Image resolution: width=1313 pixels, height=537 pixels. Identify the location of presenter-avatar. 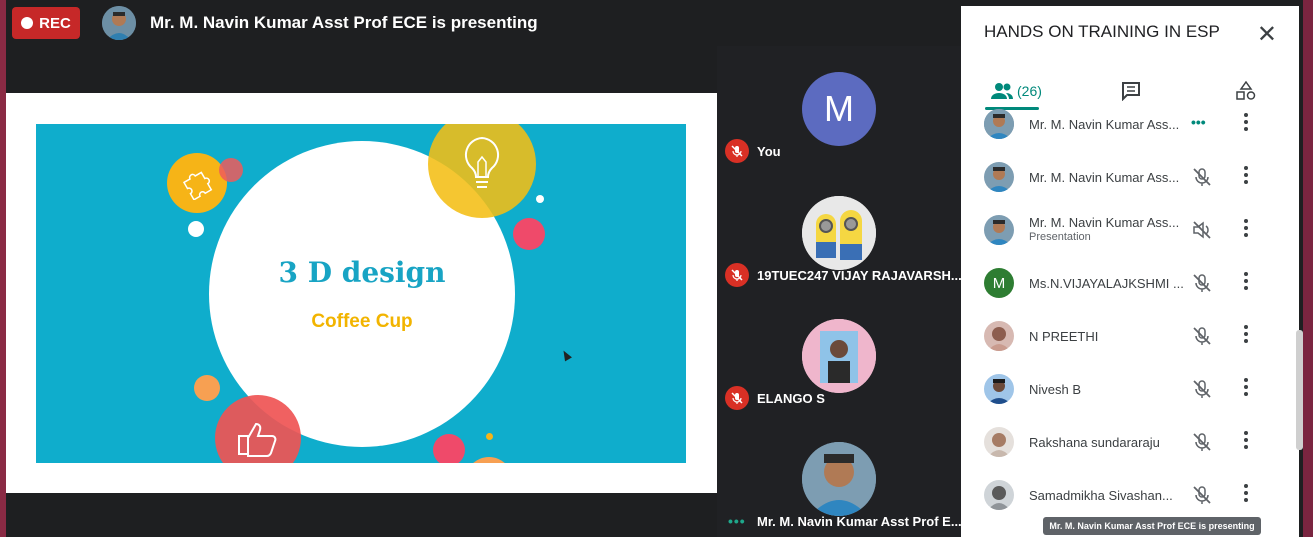
(119, 23).